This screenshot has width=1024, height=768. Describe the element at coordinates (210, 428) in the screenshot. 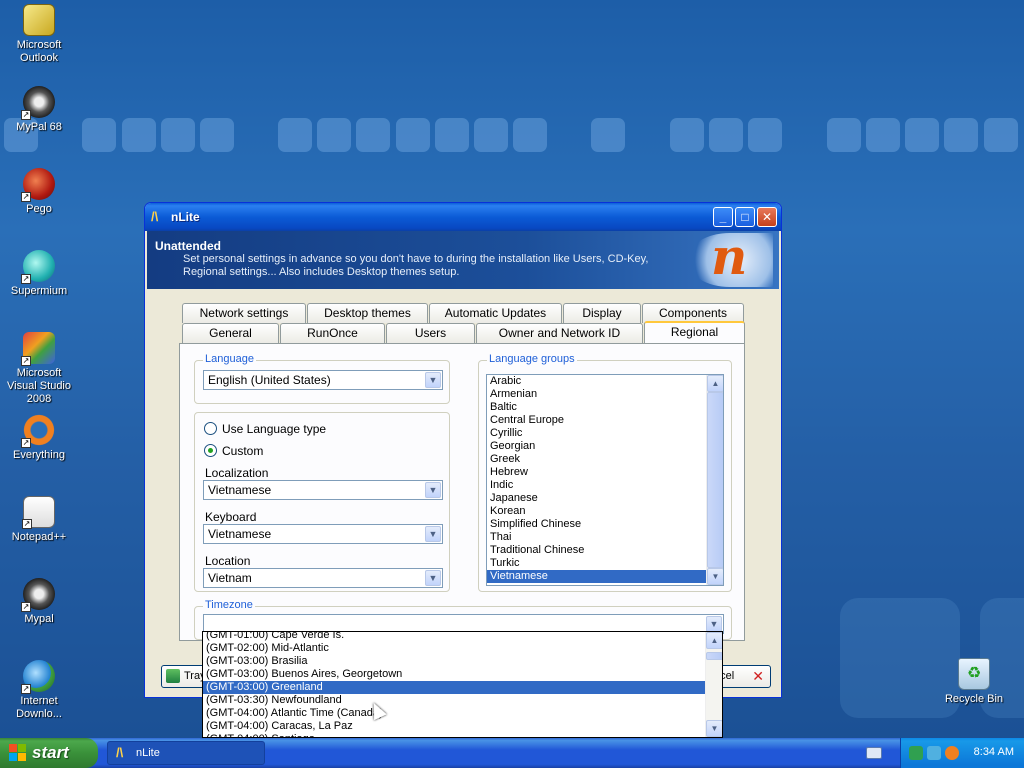

I see `use-language-type-radio` at that location.